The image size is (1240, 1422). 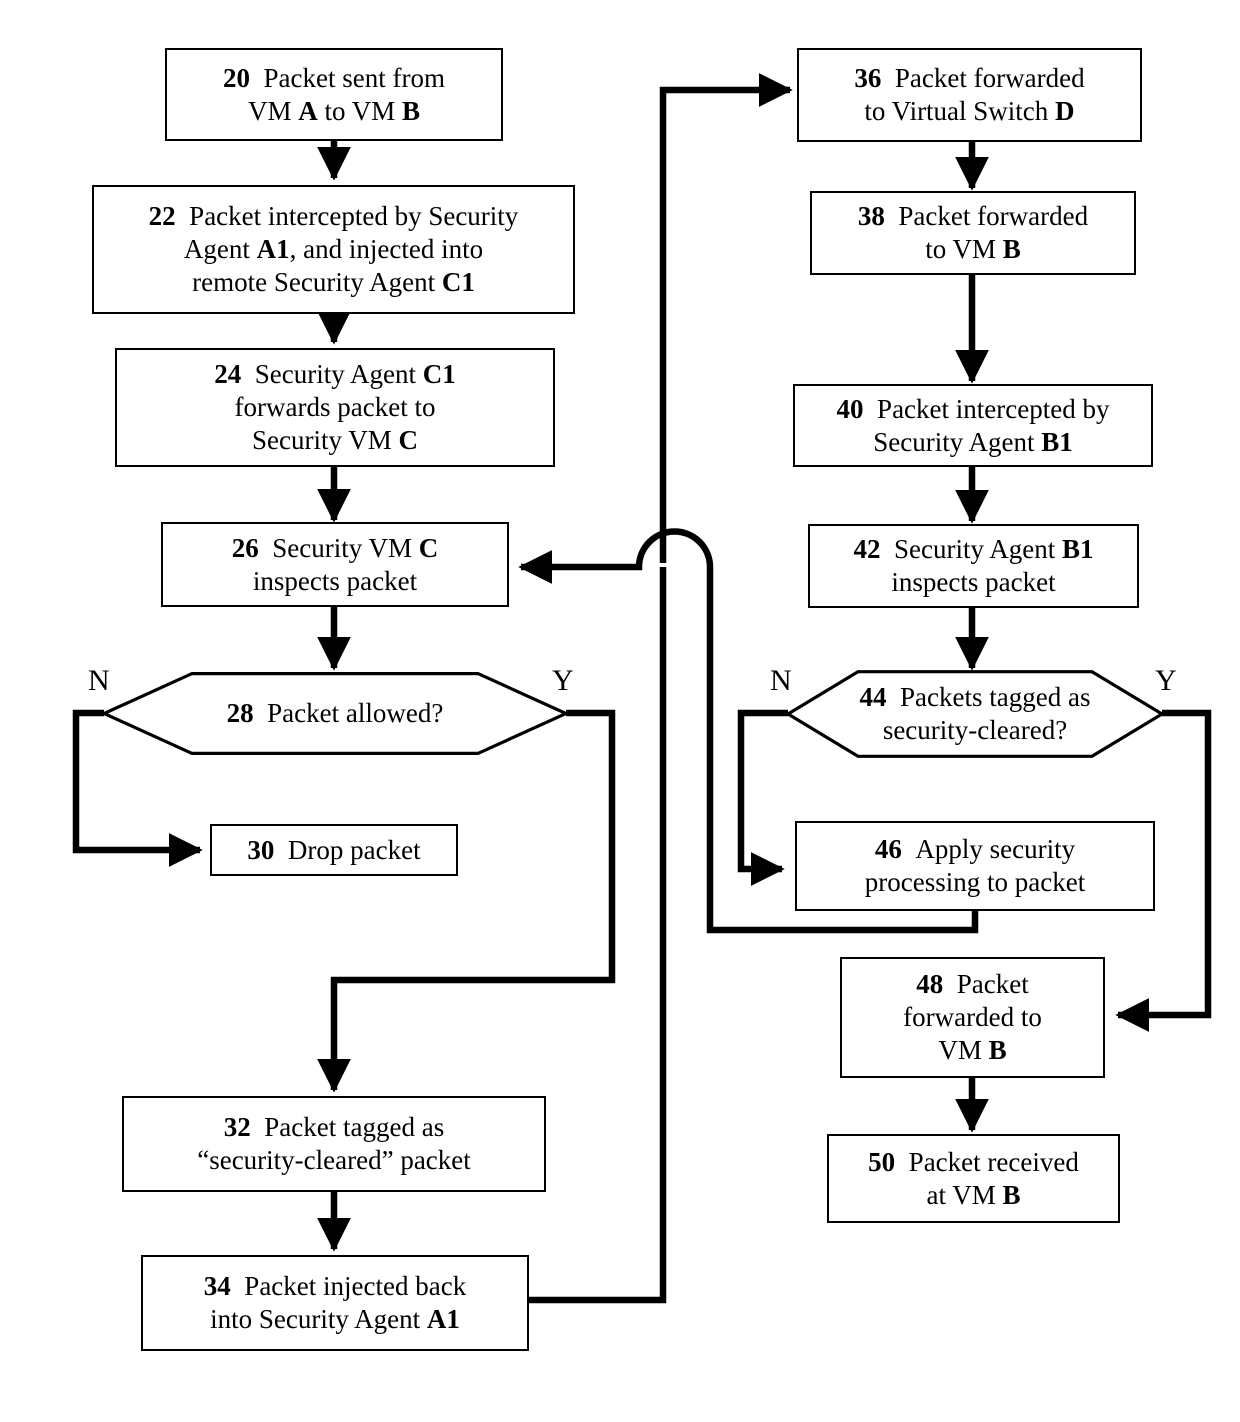 I want to click on node-30-text: 30 Drop packet, so click(x=334, y=849).